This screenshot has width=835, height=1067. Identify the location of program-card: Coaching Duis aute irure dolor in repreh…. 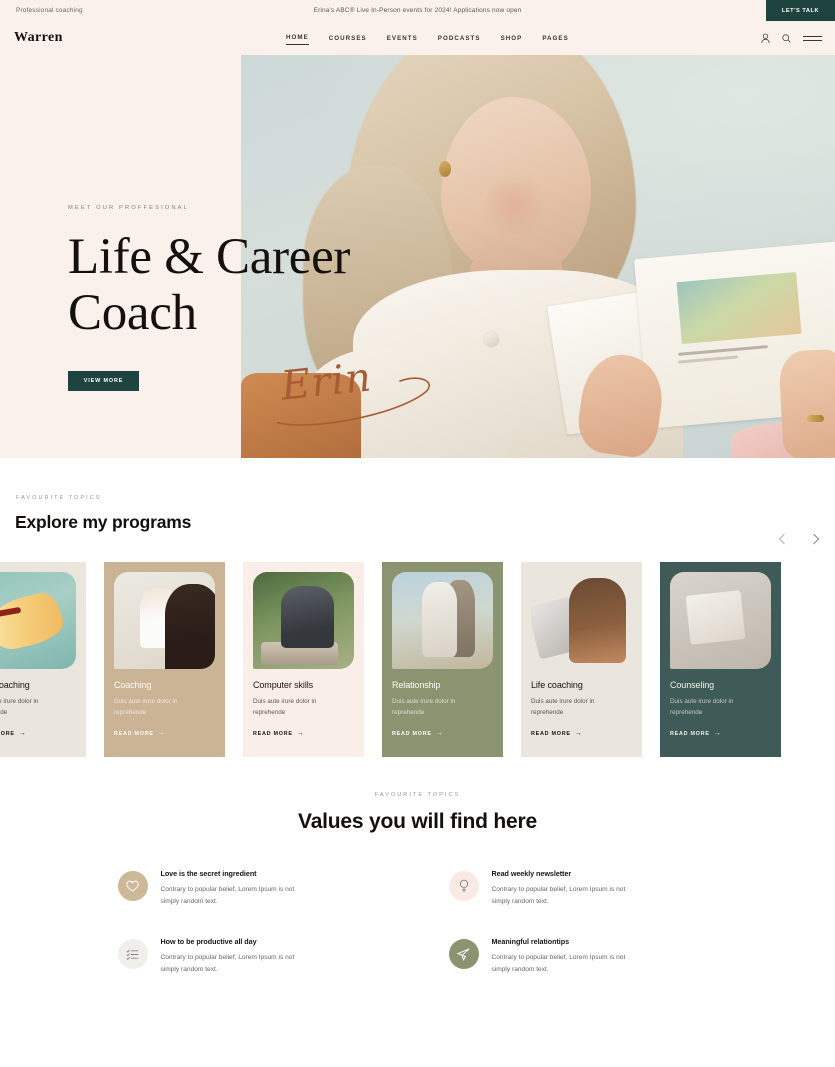
(164, 659).